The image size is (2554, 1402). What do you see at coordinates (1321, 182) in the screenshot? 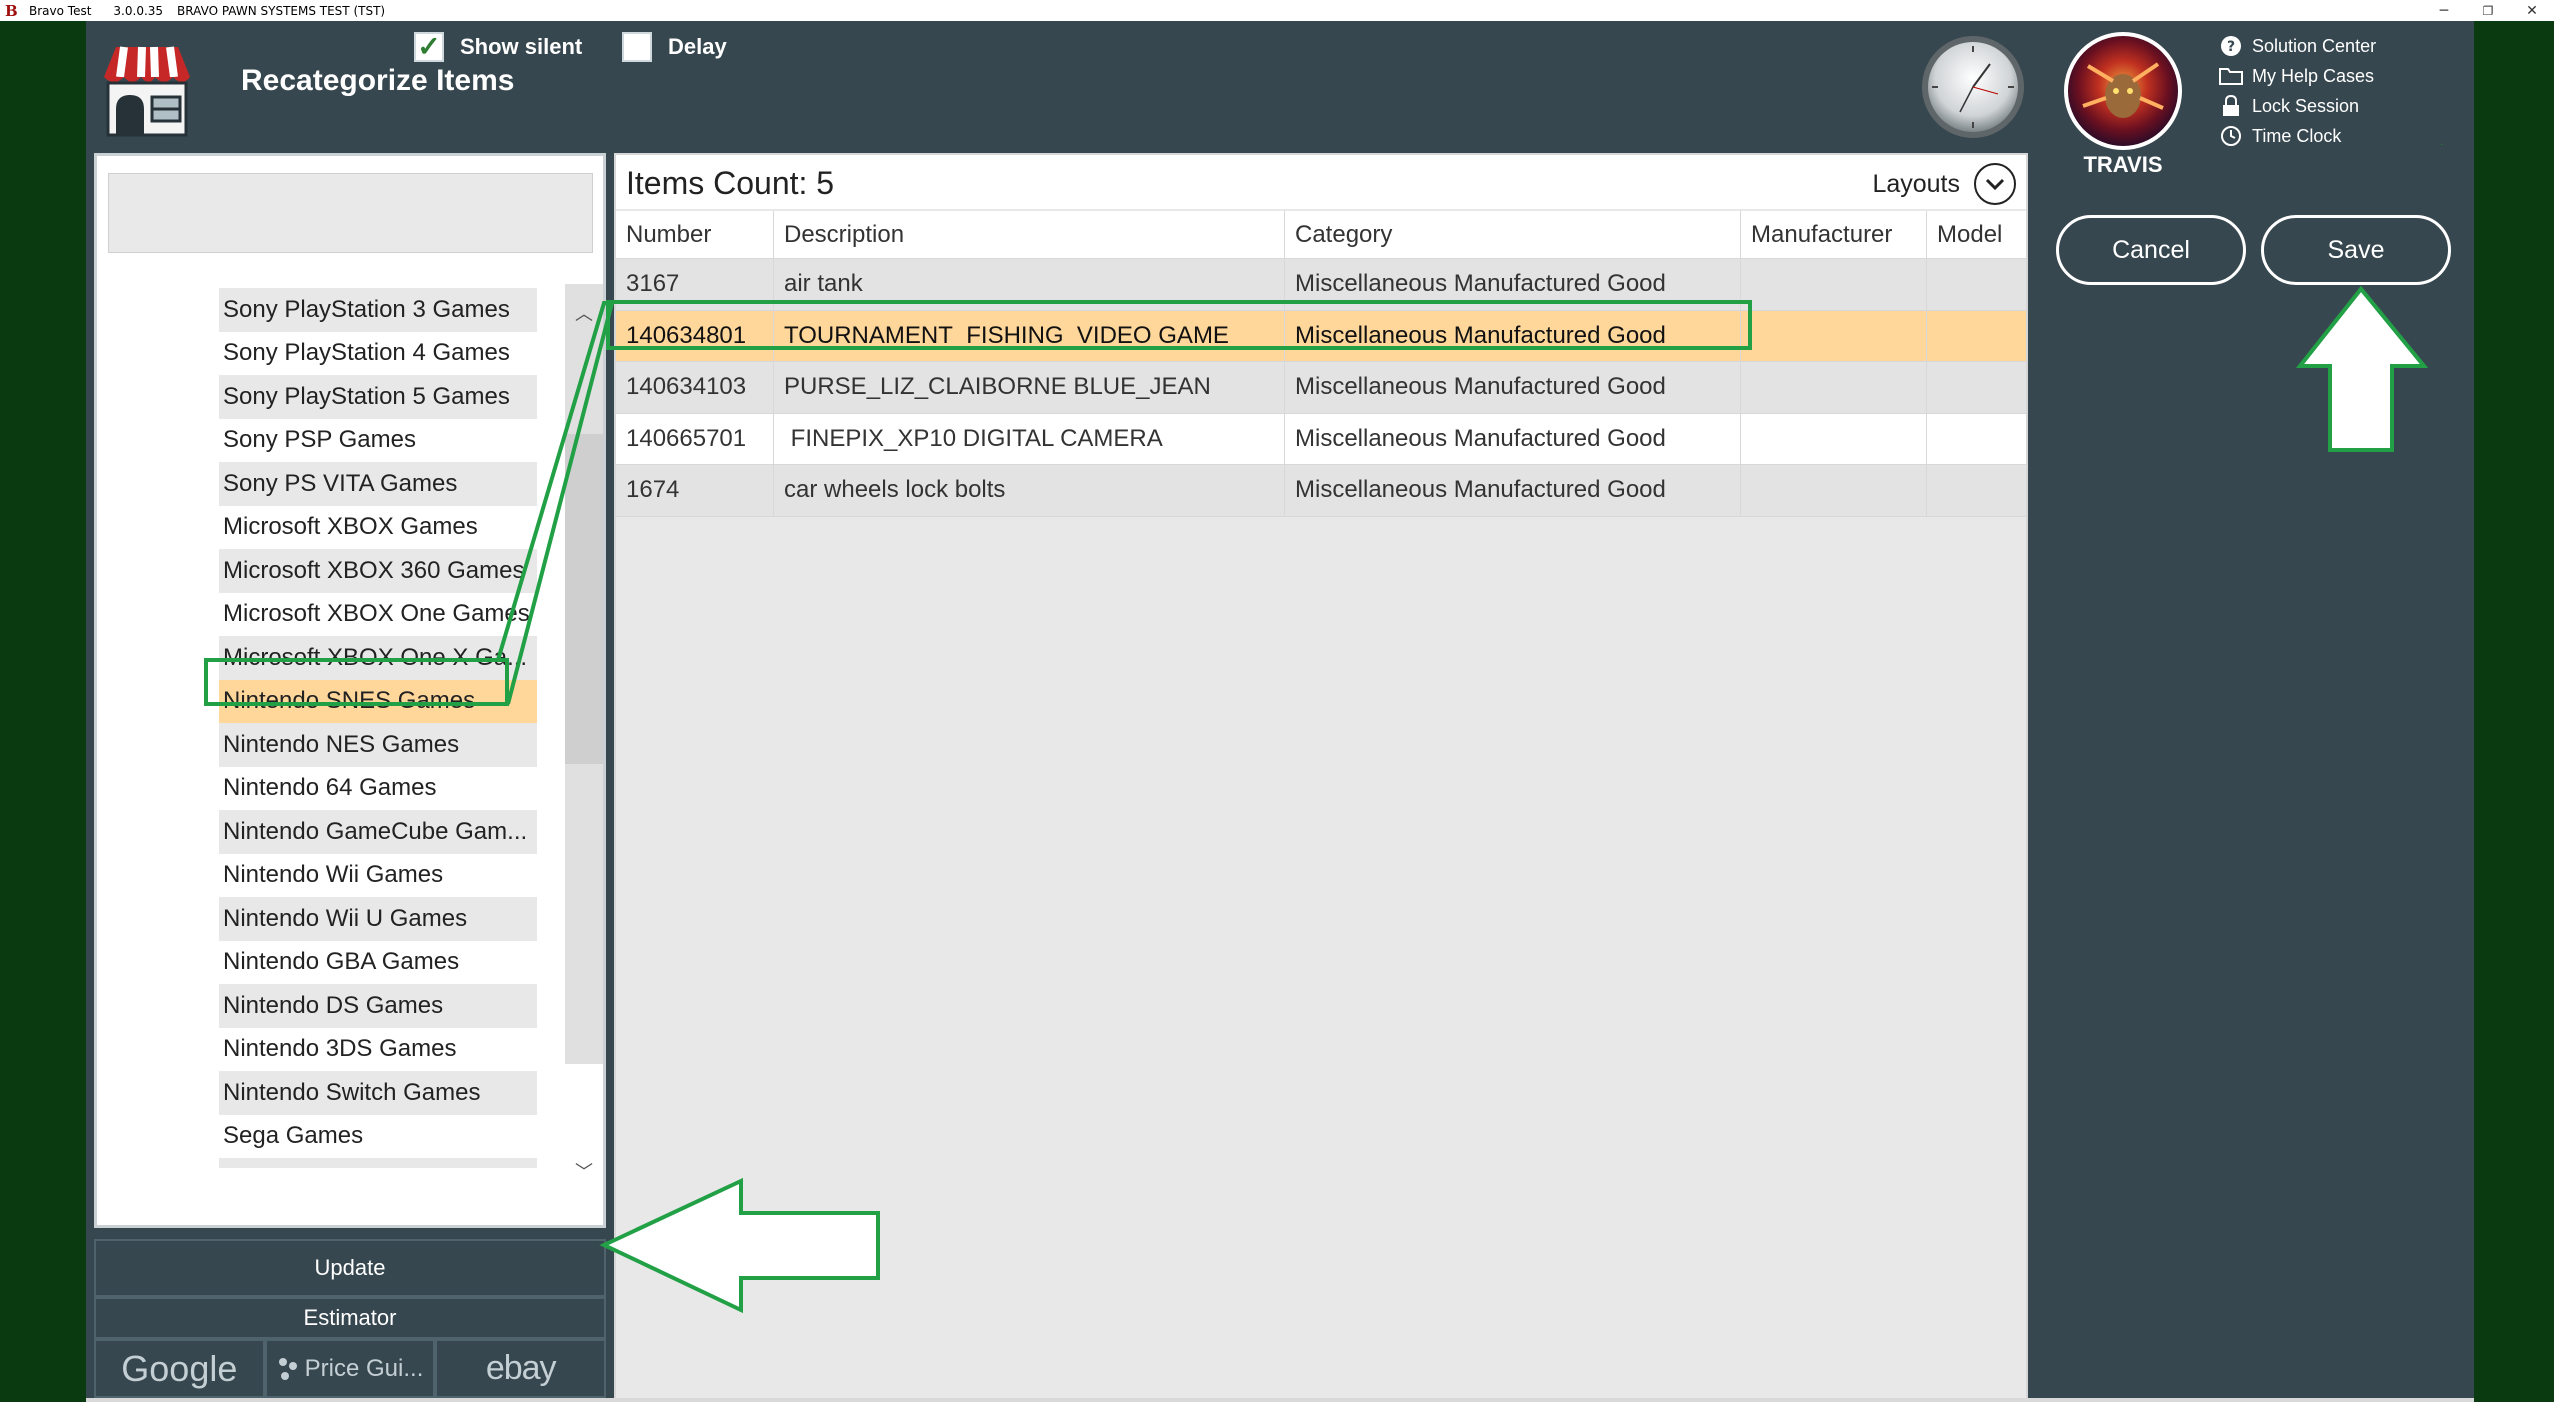
I see `grid-header-bar: Items Count: 5 Layouts` at bounding box center [1321, 182].